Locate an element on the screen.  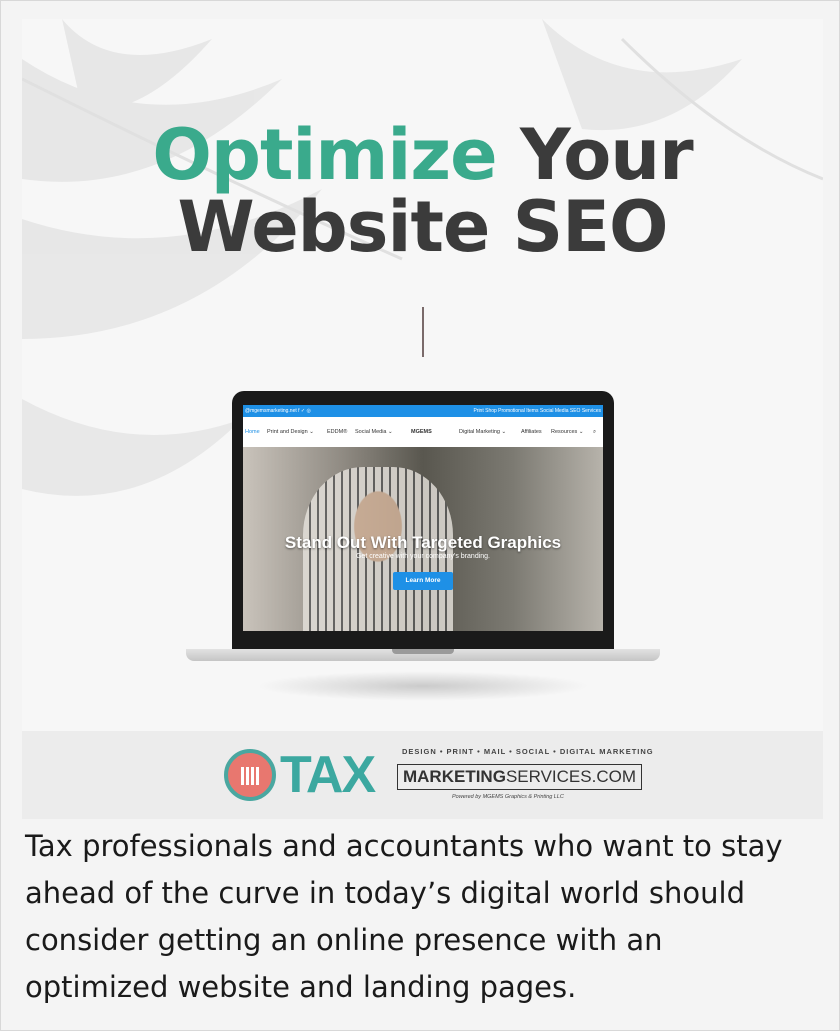
nav-home: Home is located at coordinates (252, 432).